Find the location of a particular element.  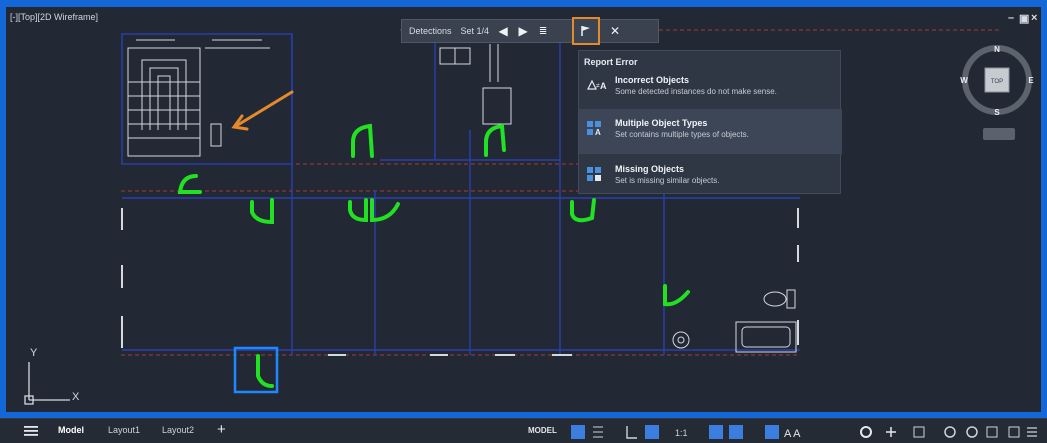

close-viewport-button: × is located at coordinates (1034, 18).